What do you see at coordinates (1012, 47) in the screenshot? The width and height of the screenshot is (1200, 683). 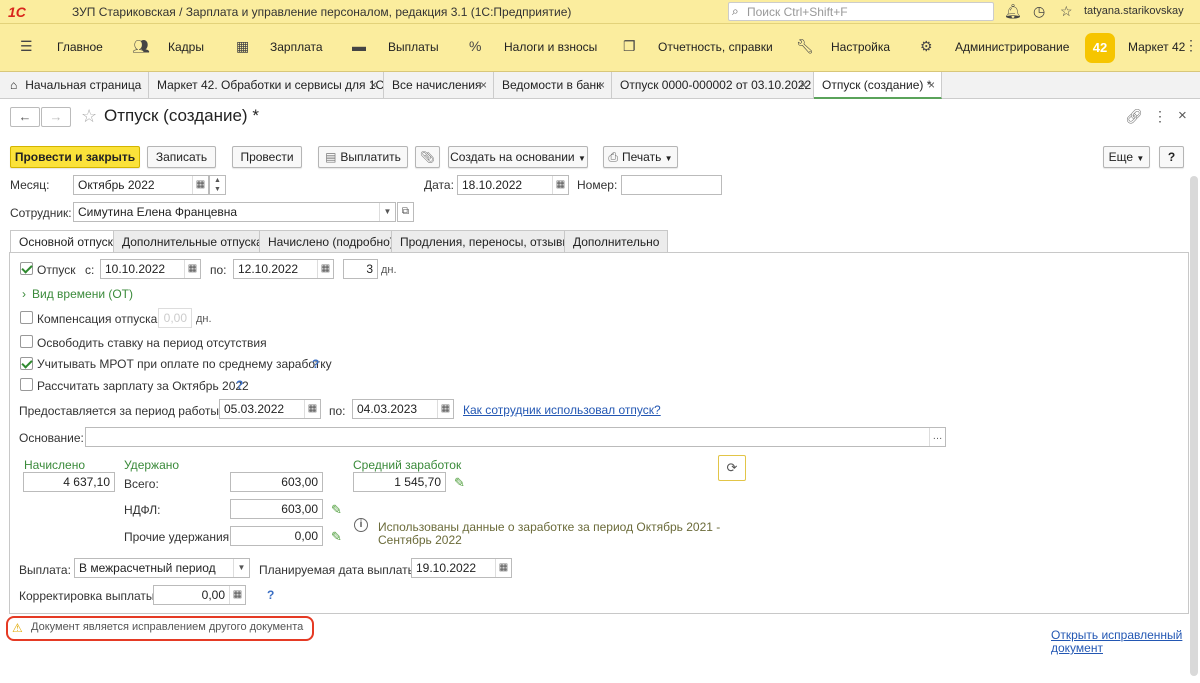 I see `menu-item-admin: Администрирование` at bounding box center [1012, 47].